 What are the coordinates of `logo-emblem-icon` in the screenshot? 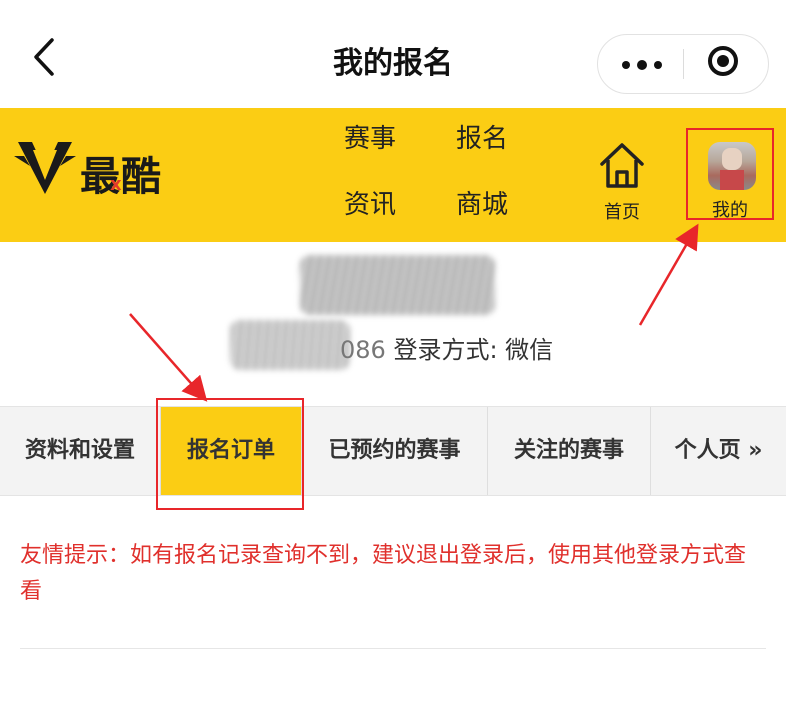 It's located at (45, 168).